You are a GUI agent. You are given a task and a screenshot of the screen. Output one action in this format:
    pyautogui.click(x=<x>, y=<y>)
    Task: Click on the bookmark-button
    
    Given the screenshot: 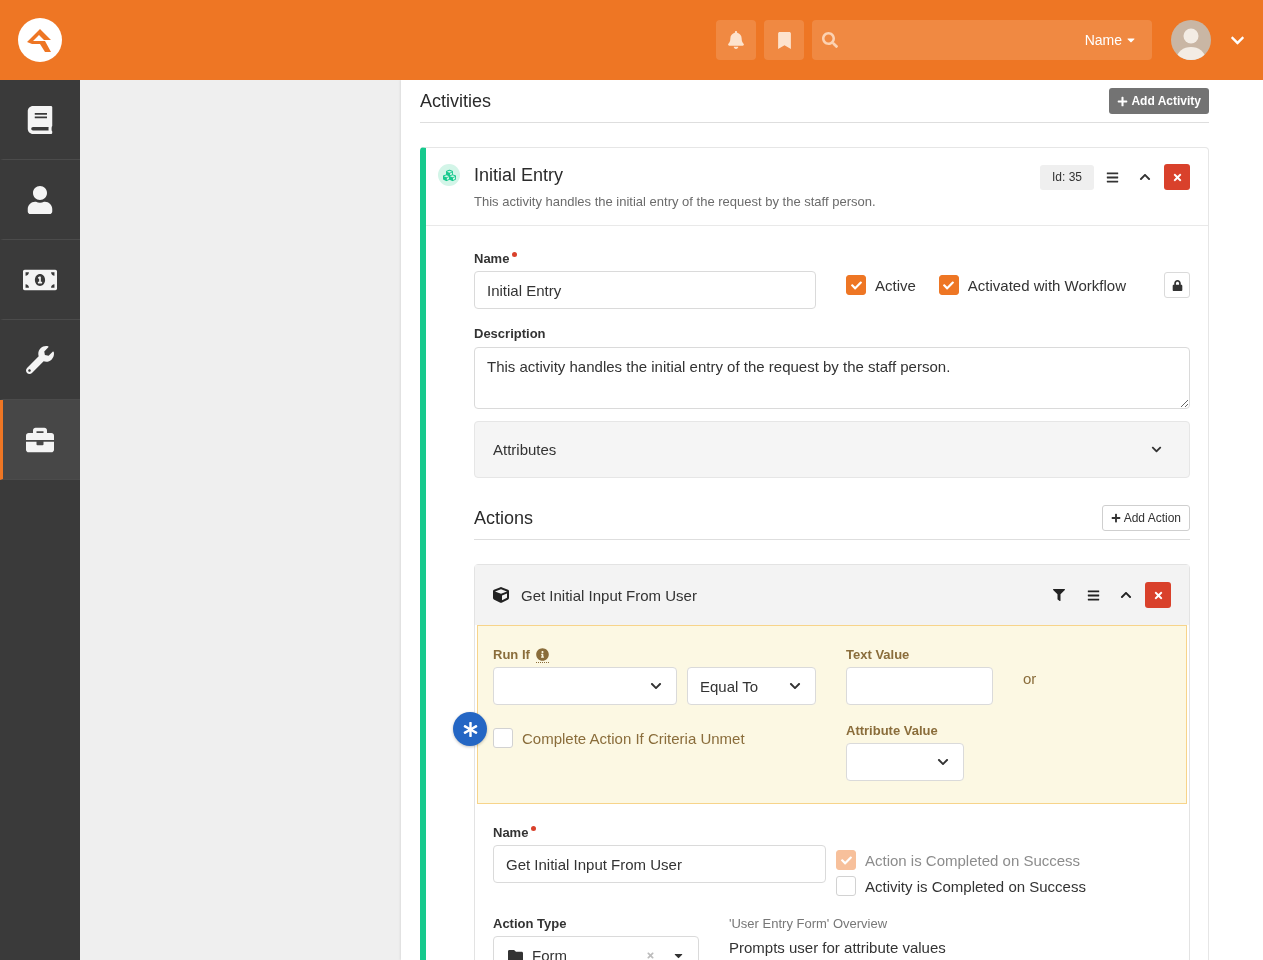 What is the action you would take?
    pyautogui.click(x=784, y=40)
    